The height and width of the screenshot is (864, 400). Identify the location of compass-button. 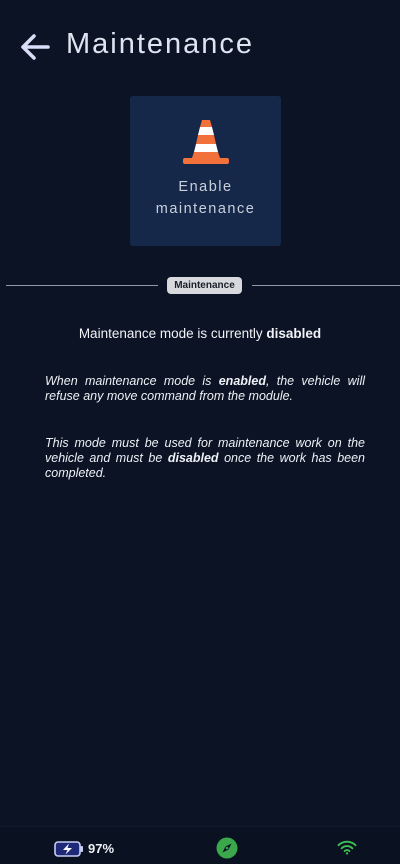
(227, 848).